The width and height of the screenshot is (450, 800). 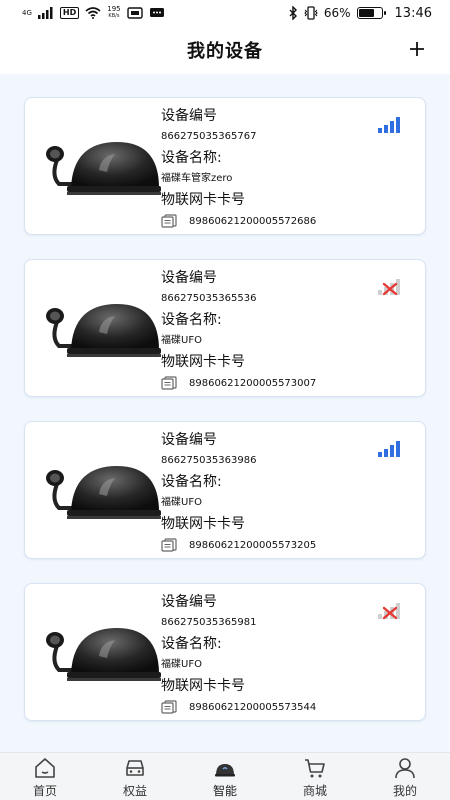 I want to click on status-bar: 4G HD 195 KB/s 66% 13:46, so click(x=225, y=13).